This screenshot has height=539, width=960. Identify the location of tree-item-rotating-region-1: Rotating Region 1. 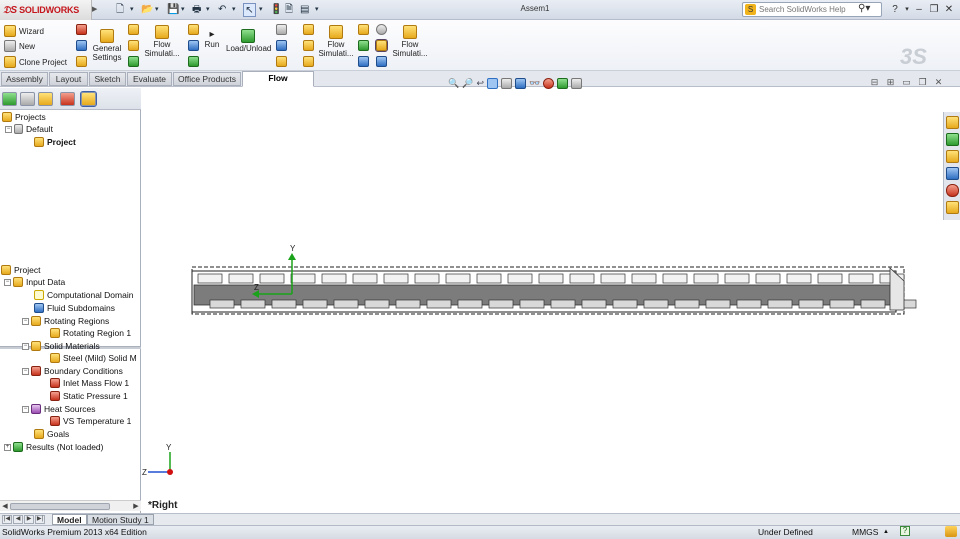
(90, 333).